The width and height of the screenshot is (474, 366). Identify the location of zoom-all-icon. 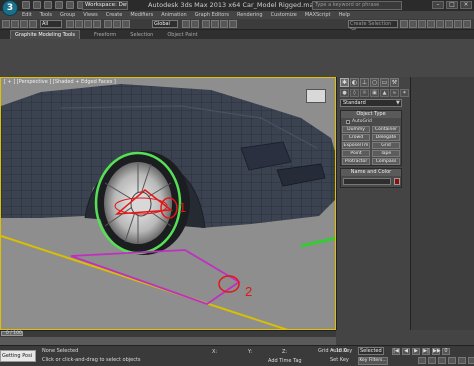
(432, 360).